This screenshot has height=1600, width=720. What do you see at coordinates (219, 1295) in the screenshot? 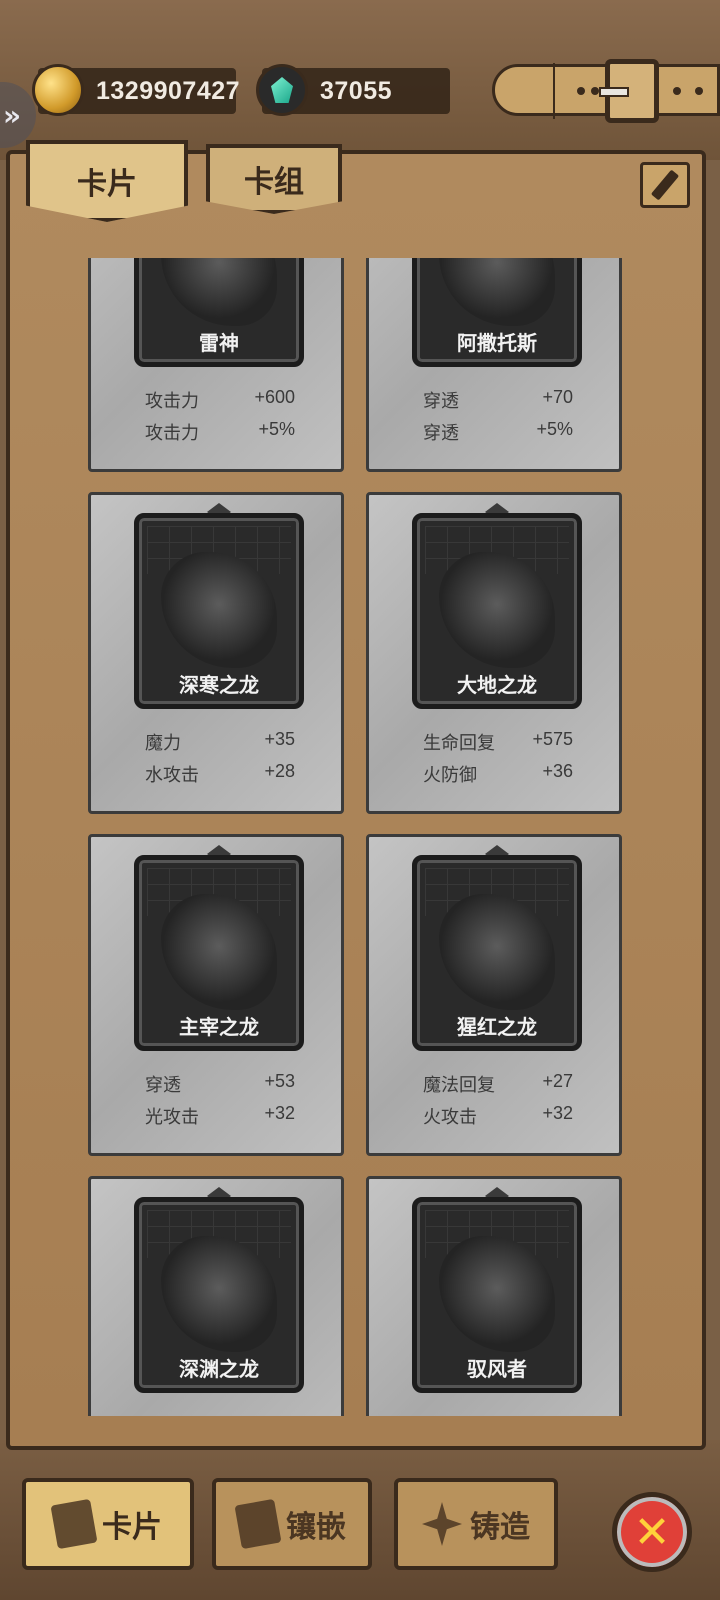
I see `card-portrait: 深渊之龙` at bounding box center [219, 1295].